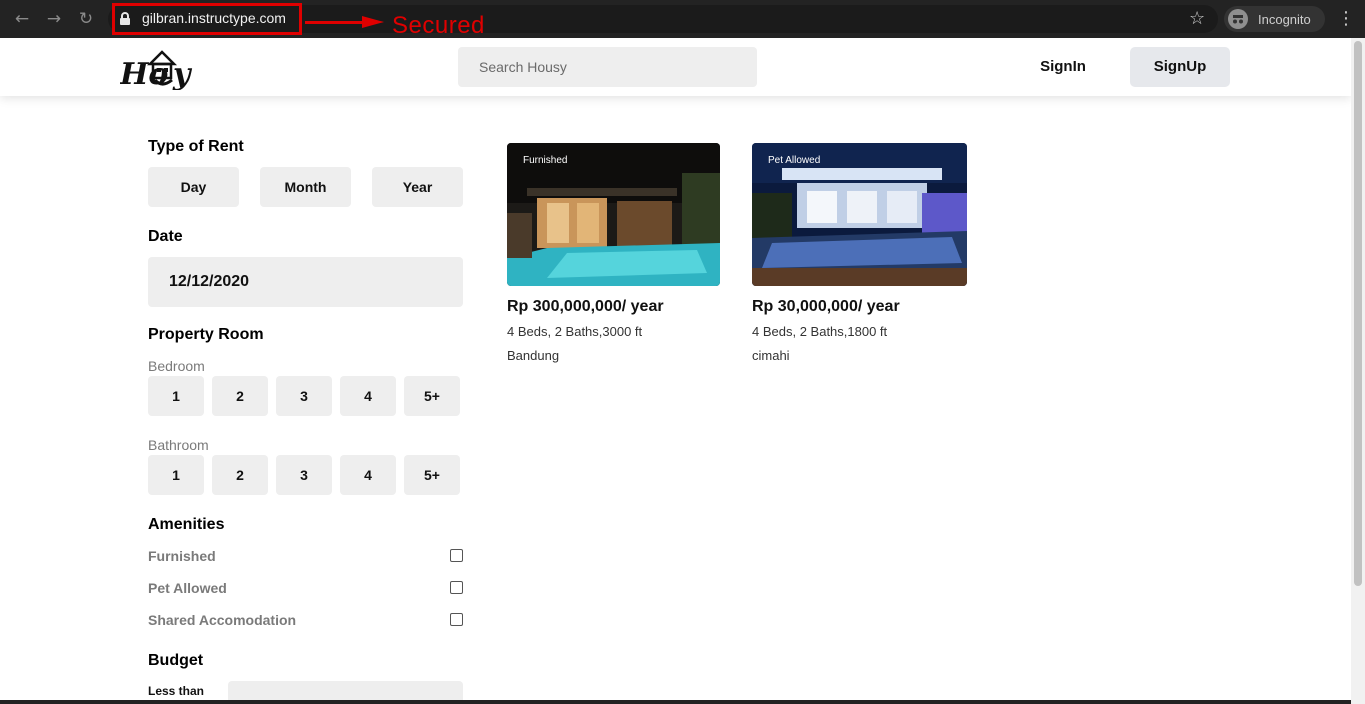 The height and width of the screenshot is (704, 1365). What do you see at coordinates (182, 73) in the screenshot?
I see `svg-text: y` at bounding box center [182, 73].